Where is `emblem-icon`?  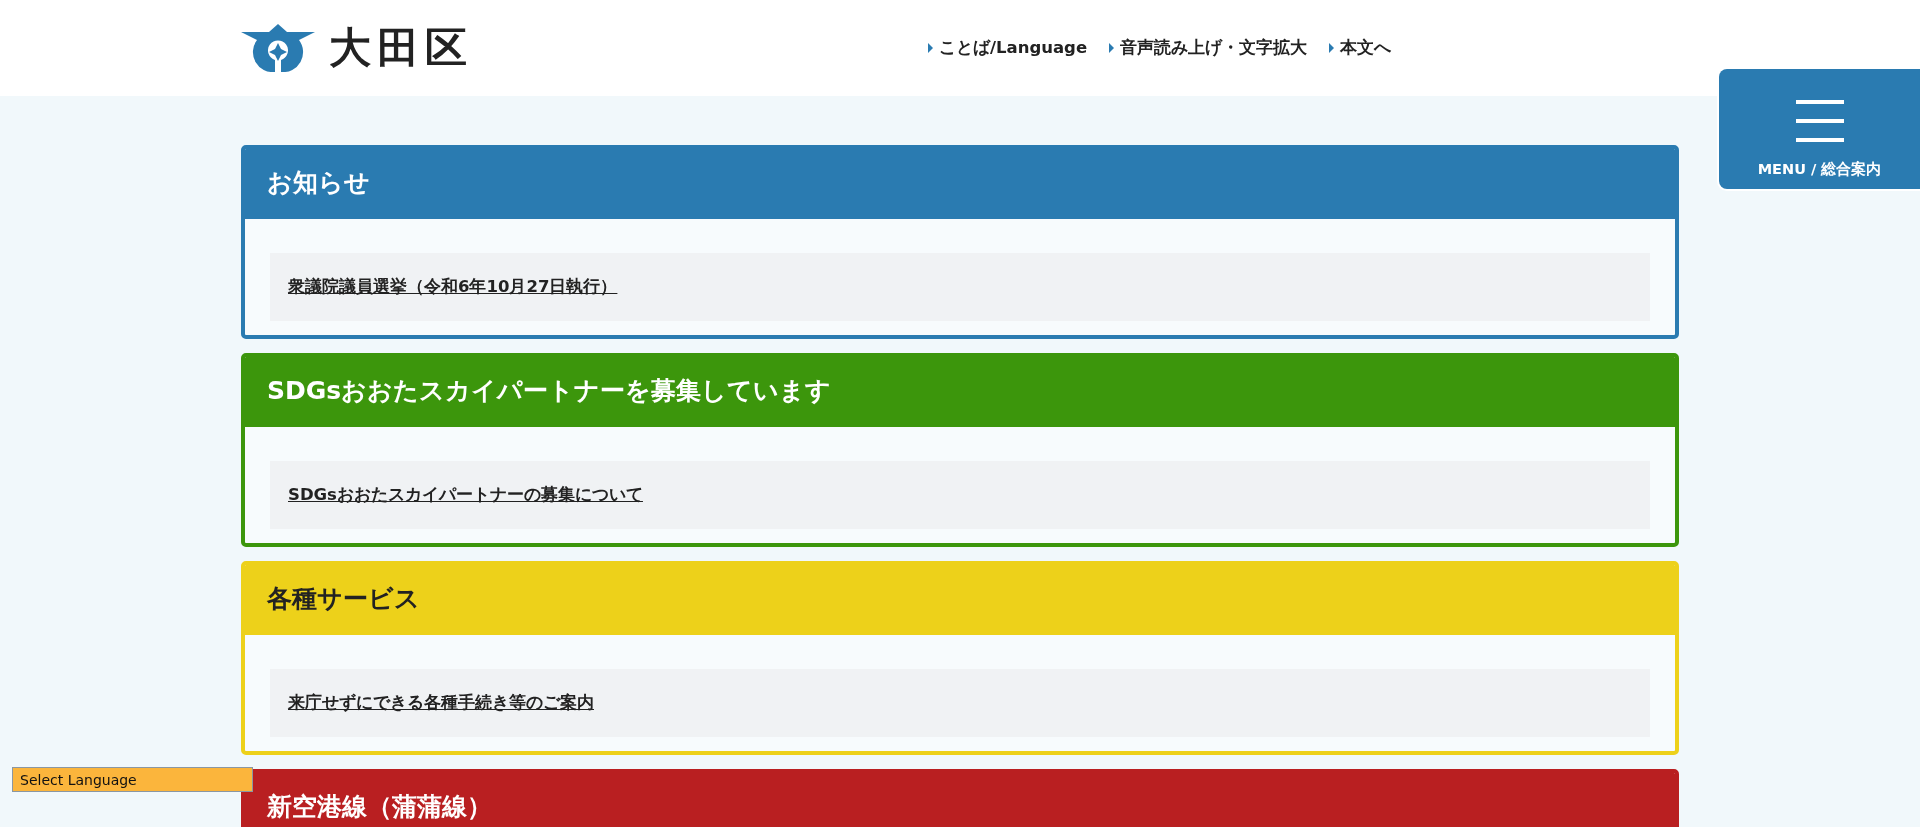
emblem-icon is located at coordinates (278, 48).